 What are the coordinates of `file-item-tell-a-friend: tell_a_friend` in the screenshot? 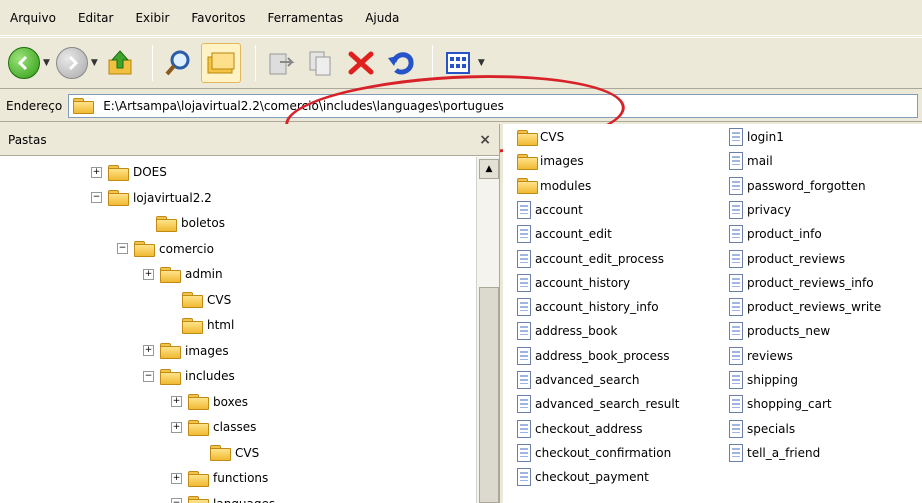 It's located at (774, 453).